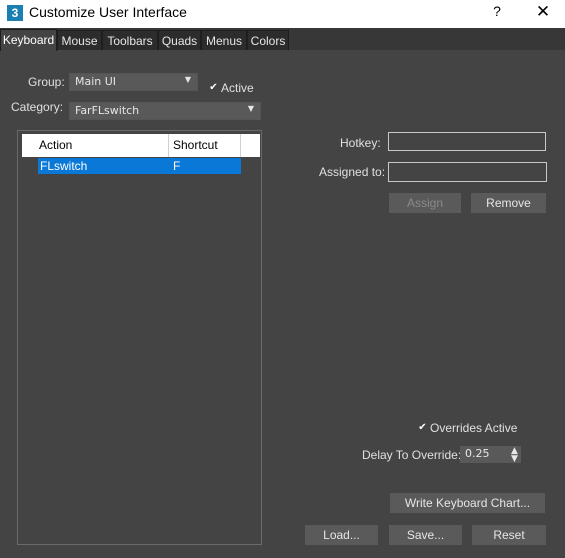 The image size is (565, 558). I want to click on overrides-active-checkbox: ✔, so click(422, 427).